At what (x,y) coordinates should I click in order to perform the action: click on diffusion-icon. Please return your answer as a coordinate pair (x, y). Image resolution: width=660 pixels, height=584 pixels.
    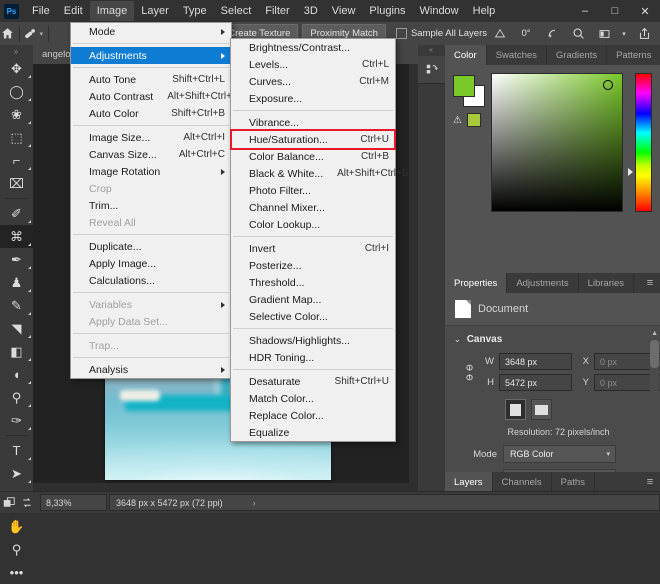
    Looking at the image, I should click on (552, 34).